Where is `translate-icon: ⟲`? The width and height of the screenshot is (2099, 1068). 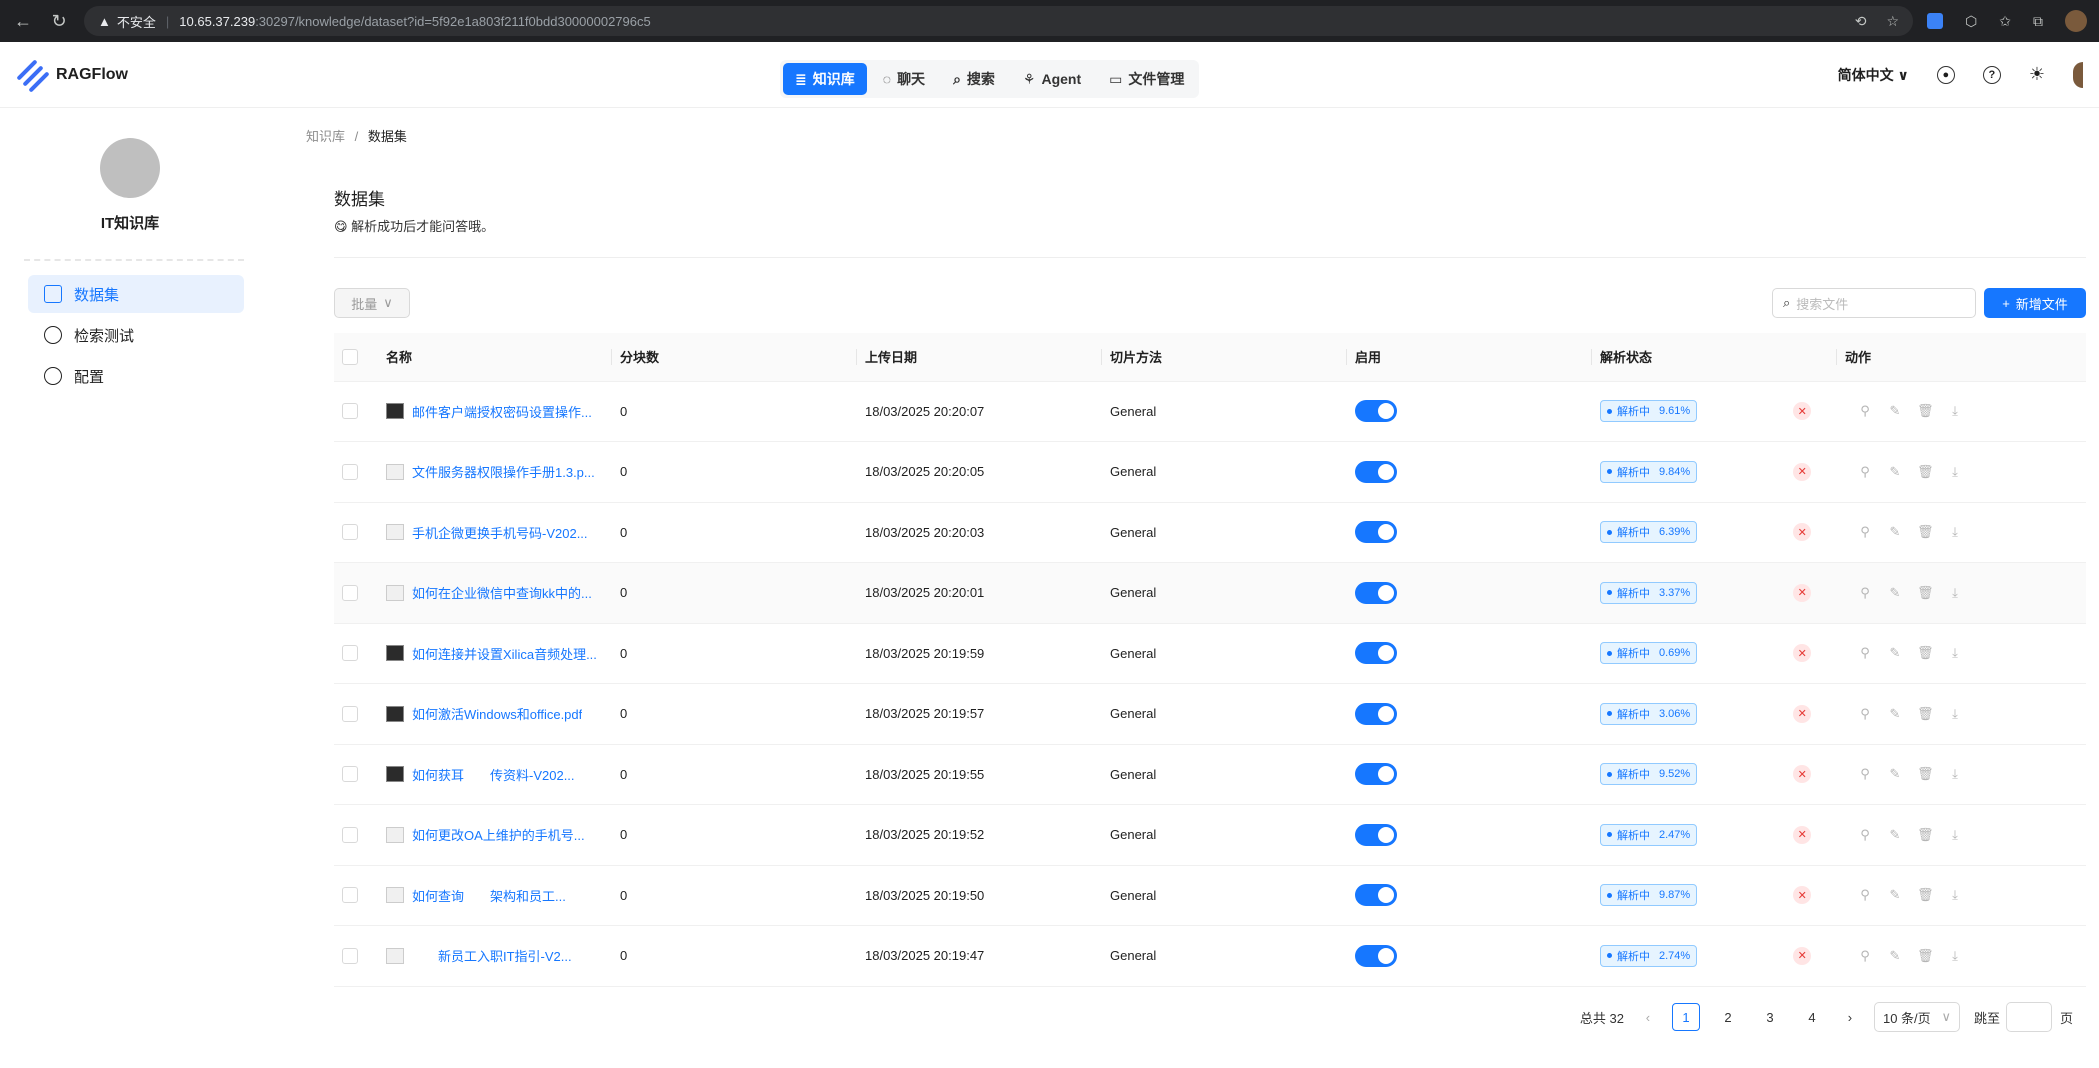
translate-icon: ⟲ is located at coordinates (1861, 21).